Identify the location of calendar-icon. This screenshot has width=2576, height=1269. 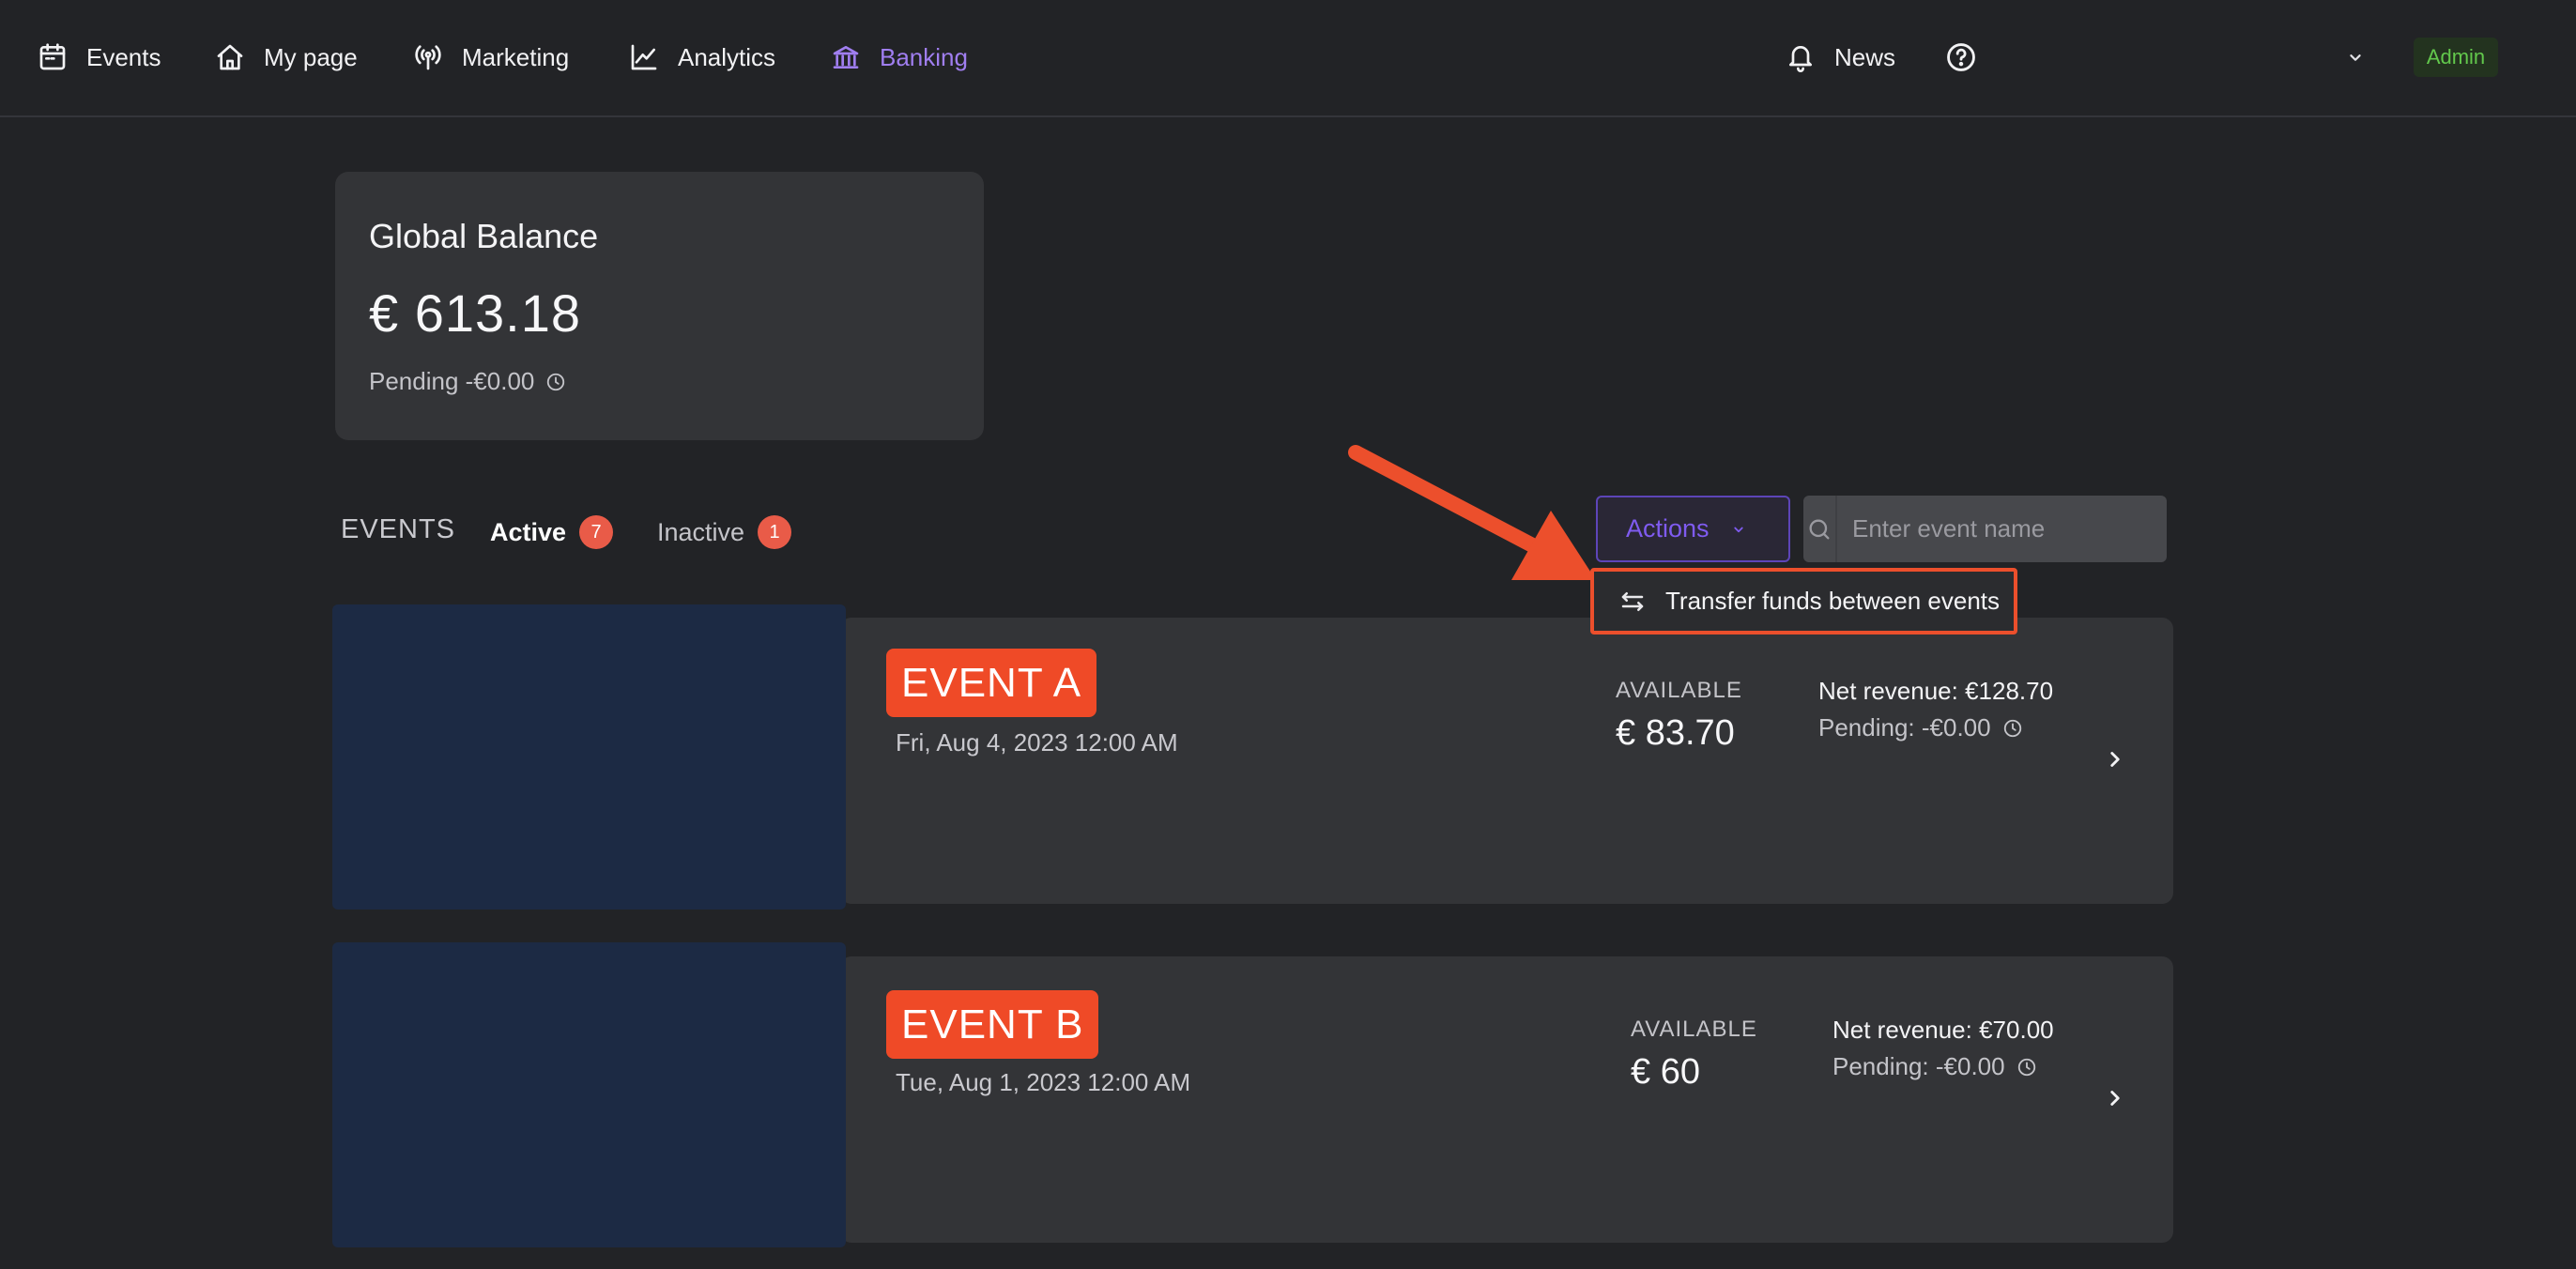
(53, 57).